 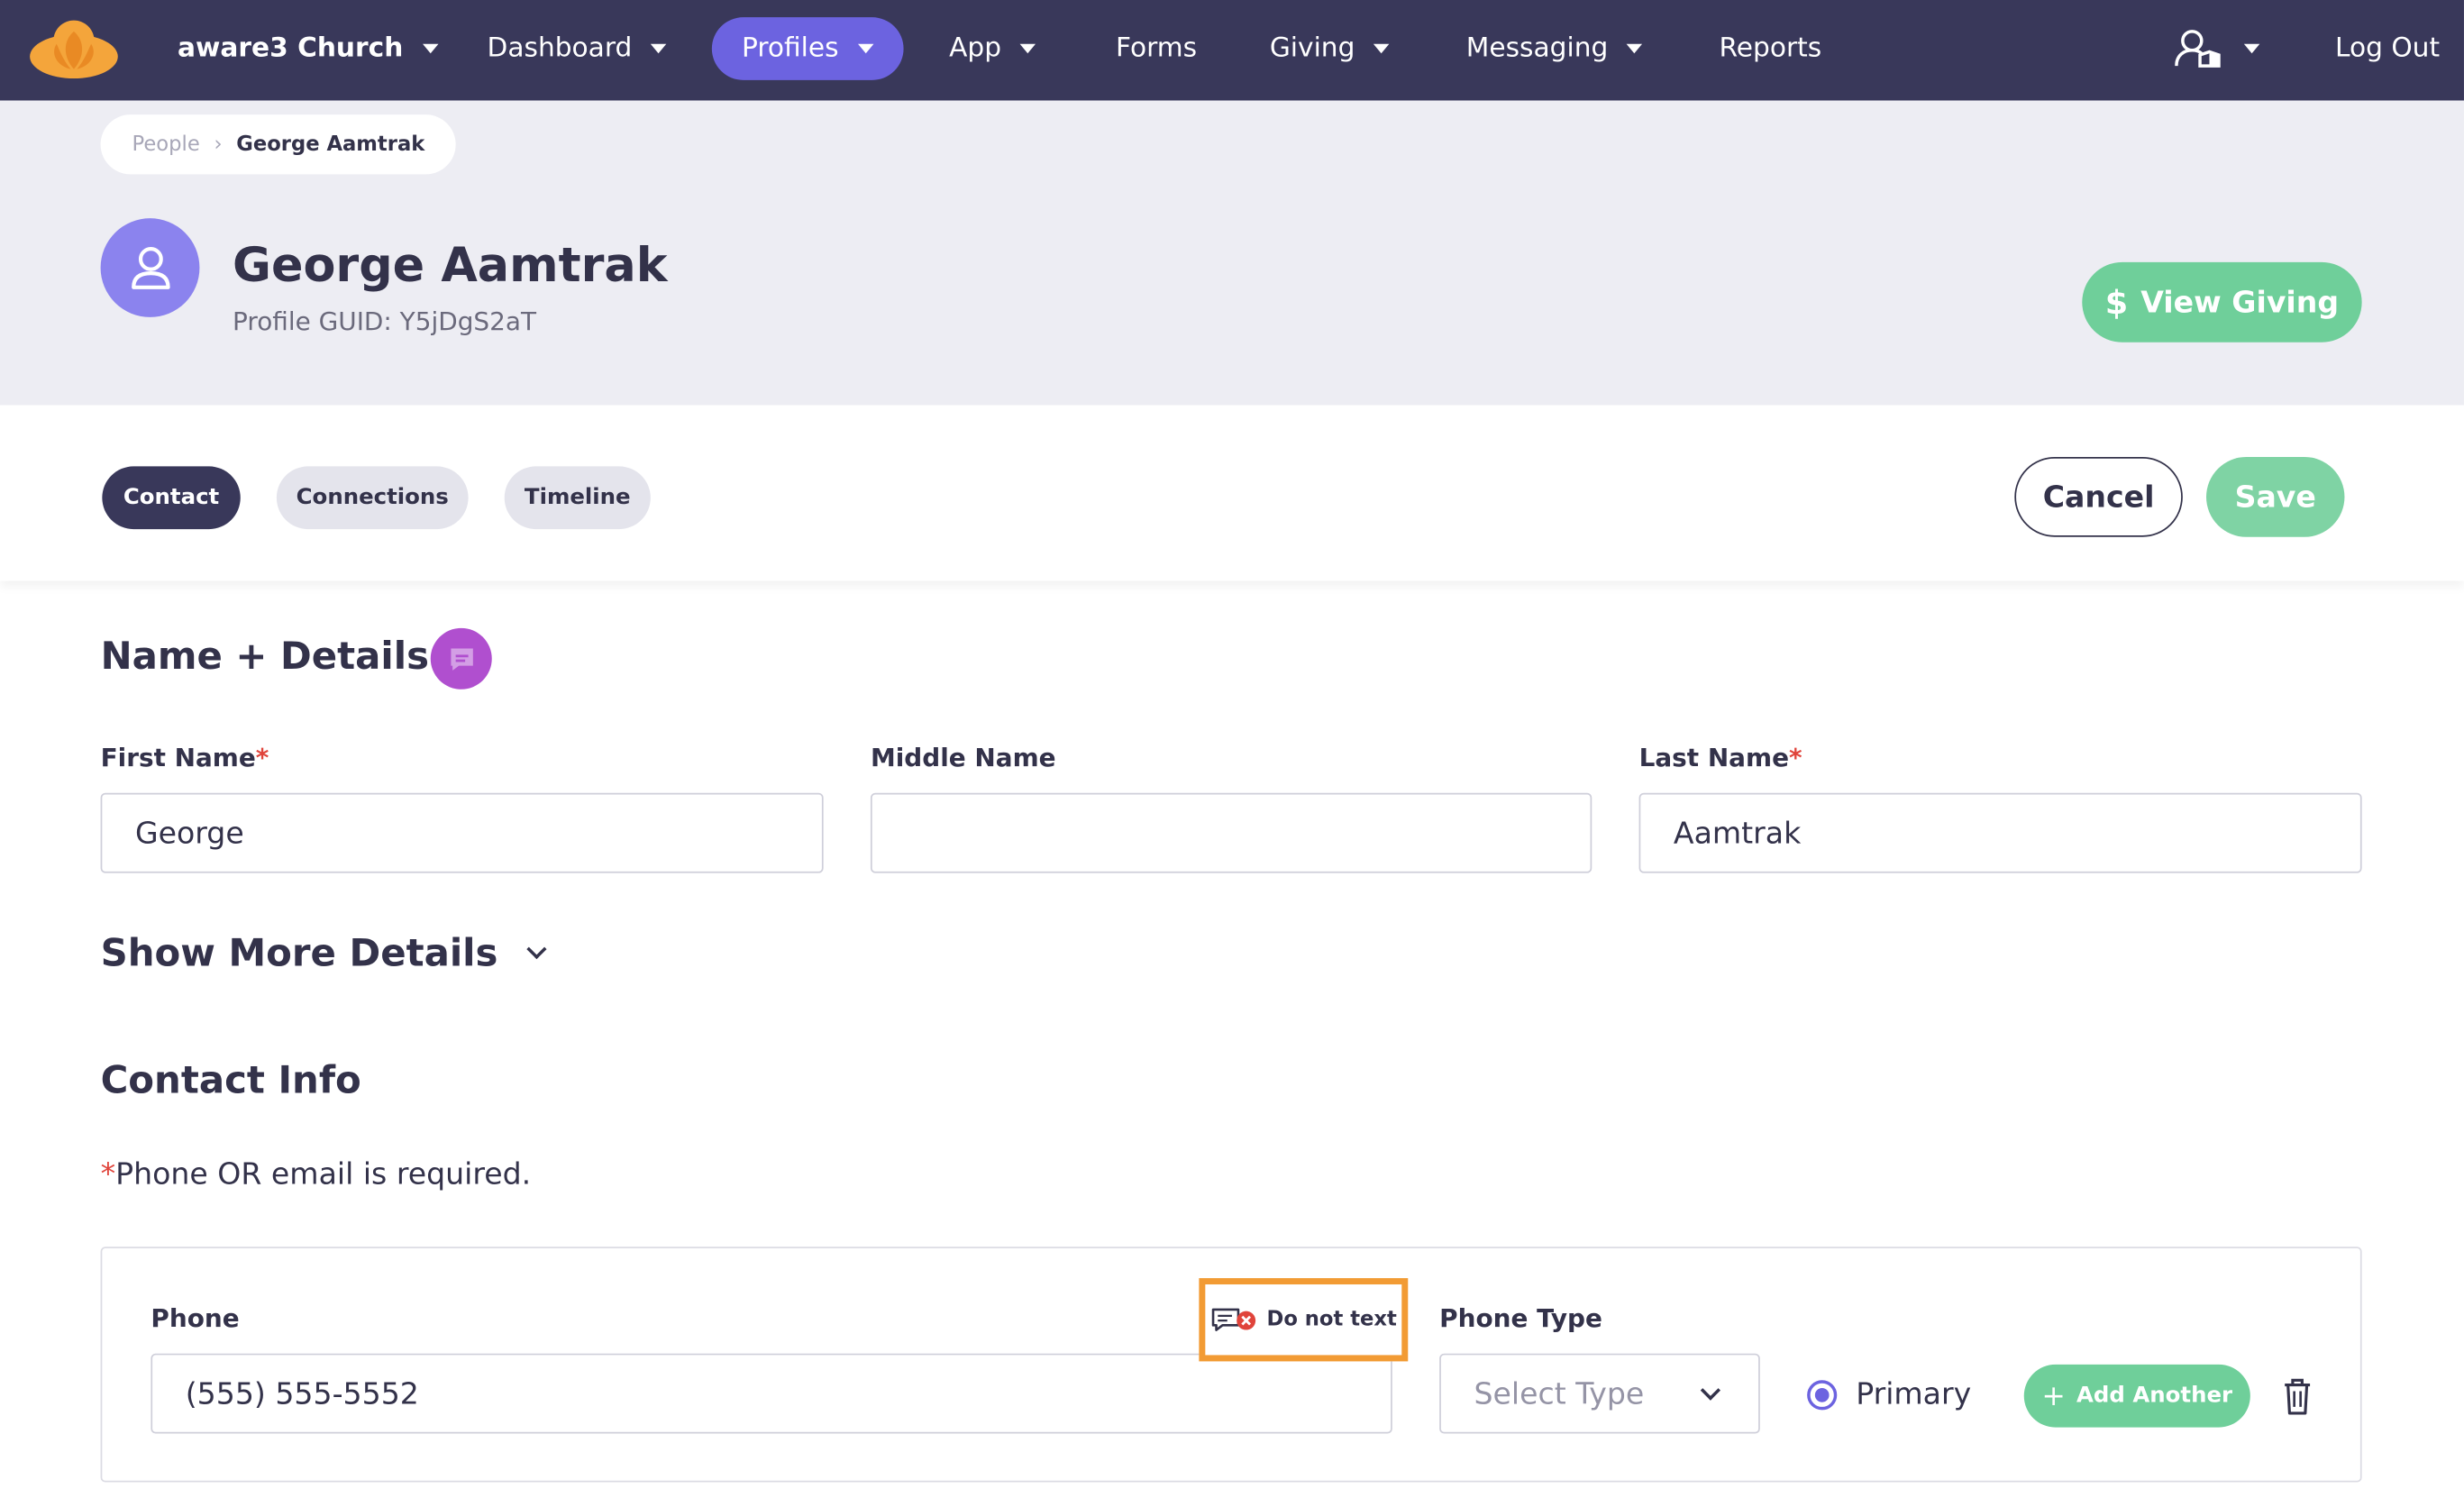 What do you see at coordinates (2240, 302) in the screenshot?
I see `view-giving-label: View Giving` at bounding box center [2240, 302].